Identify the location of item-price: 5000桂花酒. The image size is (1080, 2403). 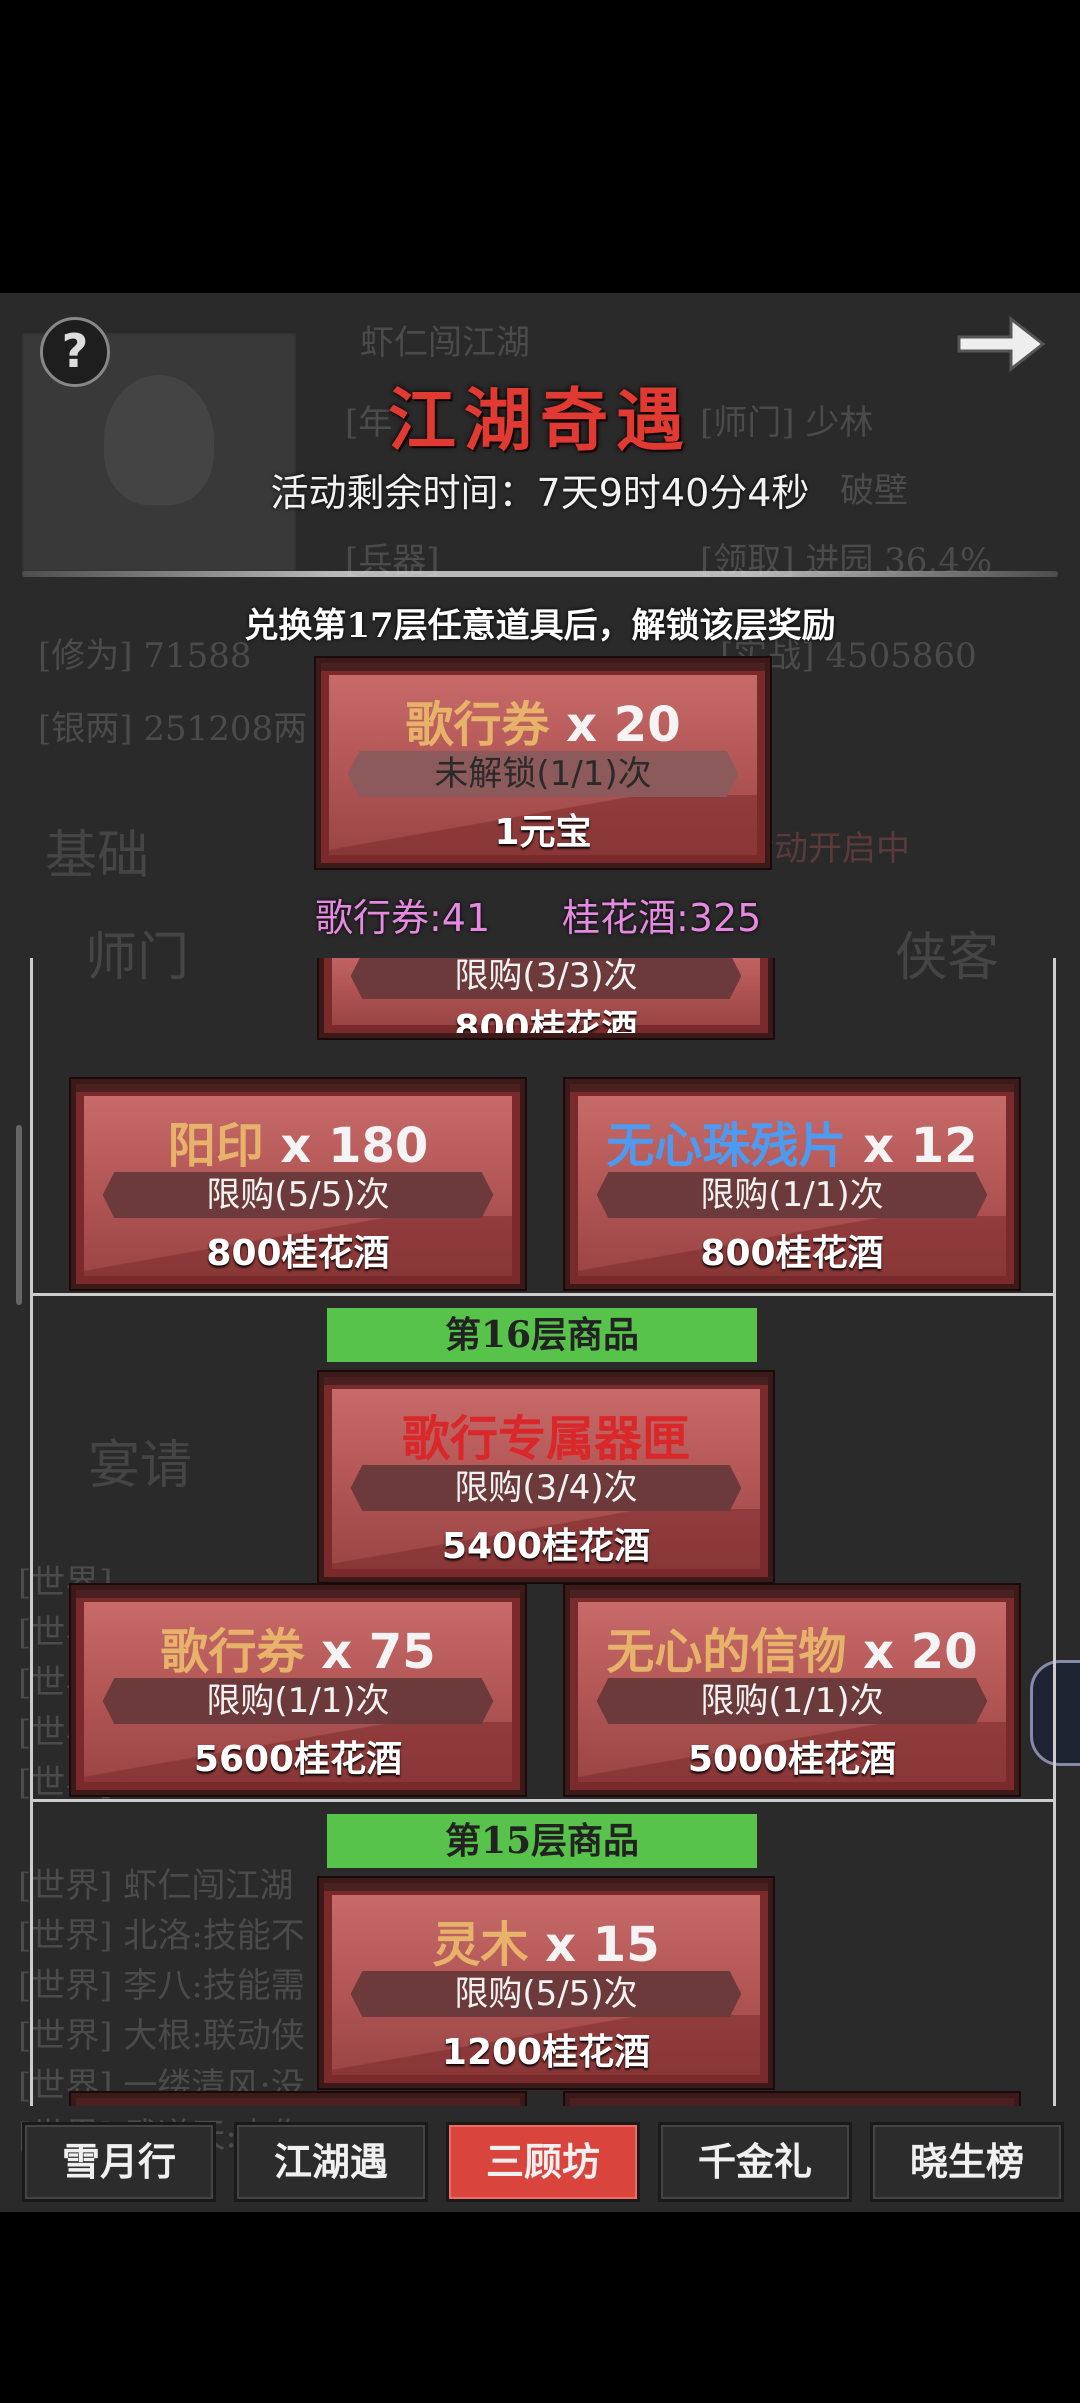
(792, 1759).